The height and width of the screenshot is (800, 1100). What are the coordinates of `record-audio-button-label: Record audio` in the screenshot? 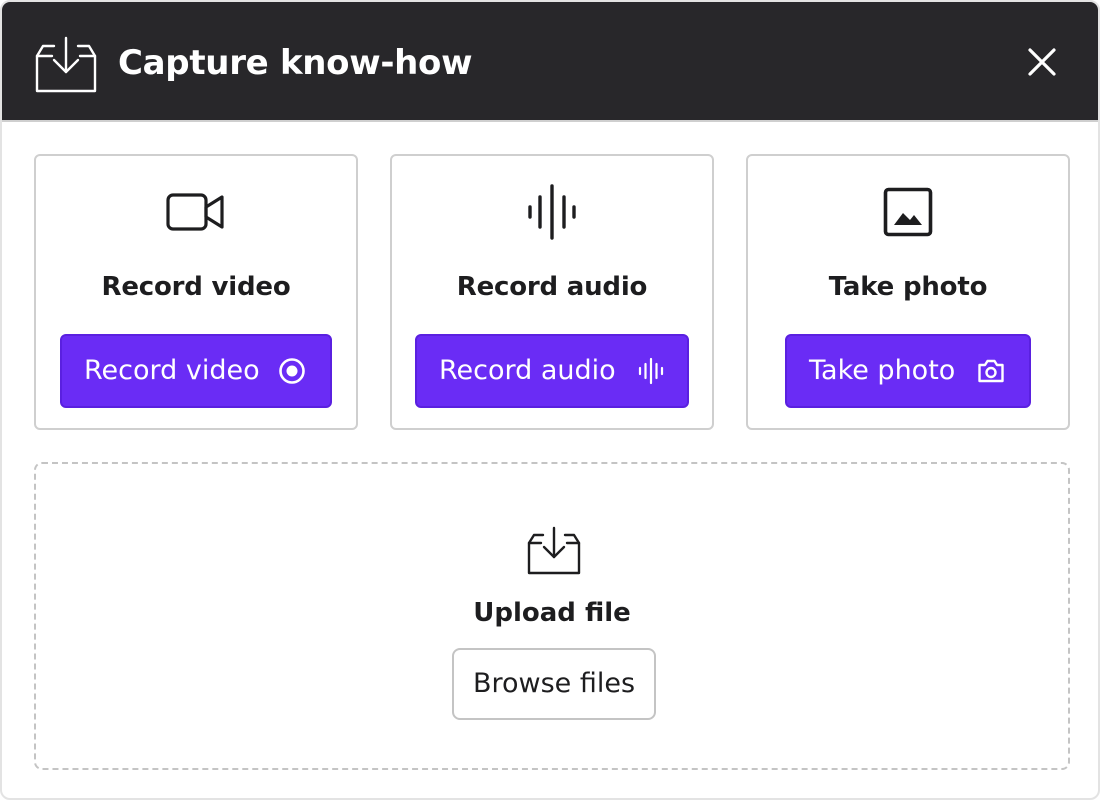 It's located at (527, 370).